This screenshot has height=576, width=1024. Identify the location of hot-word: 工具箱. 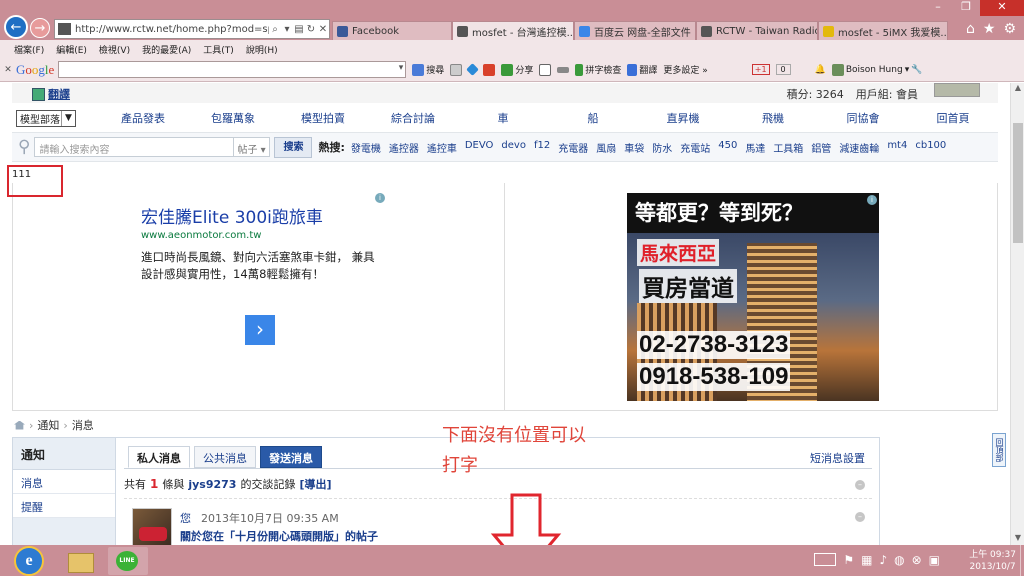
(788, 147).